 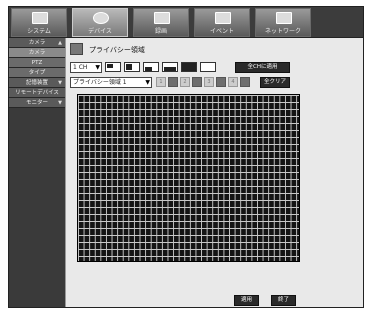 I want to click on page-title: プライバシー領域, so click(x=117, y=50).